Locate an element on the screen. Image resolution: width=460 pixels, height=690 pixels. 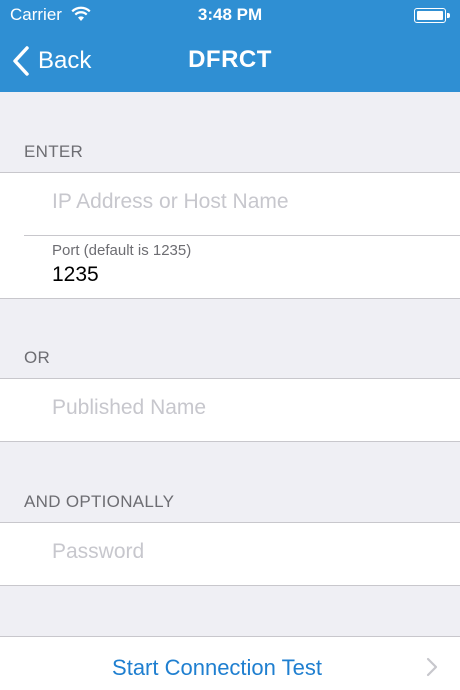
chevron-right-icon is located at coordinates (432, 667).